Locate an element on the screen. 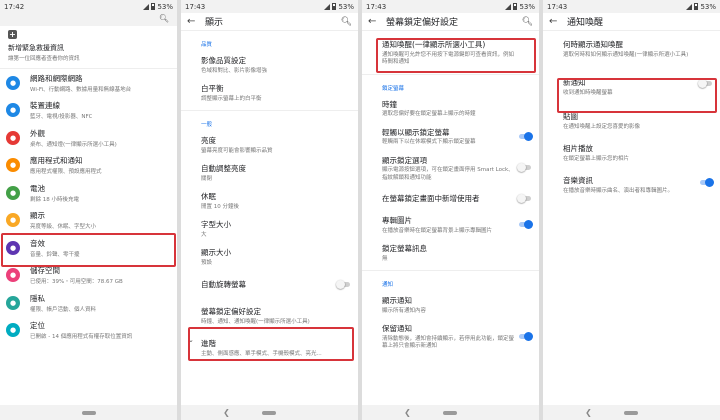 Image resolution: width=720 pixels, height=420 pixels. item-title: 隱私 is located at coordinates (37, 298).